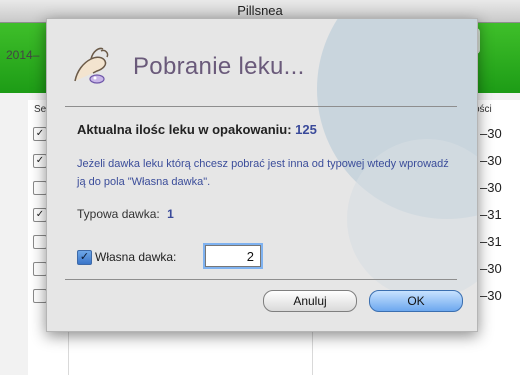  What do you see at coordinates (184, 129) in the screenshot?
I see `current-amount-label: Aktualna ilośc leku w opakowaniu:` at bounding box center [184, 129].